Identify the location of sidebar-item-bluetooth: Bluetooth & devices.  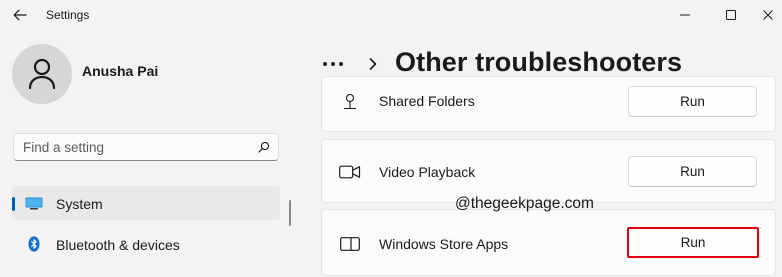
(146, 244).